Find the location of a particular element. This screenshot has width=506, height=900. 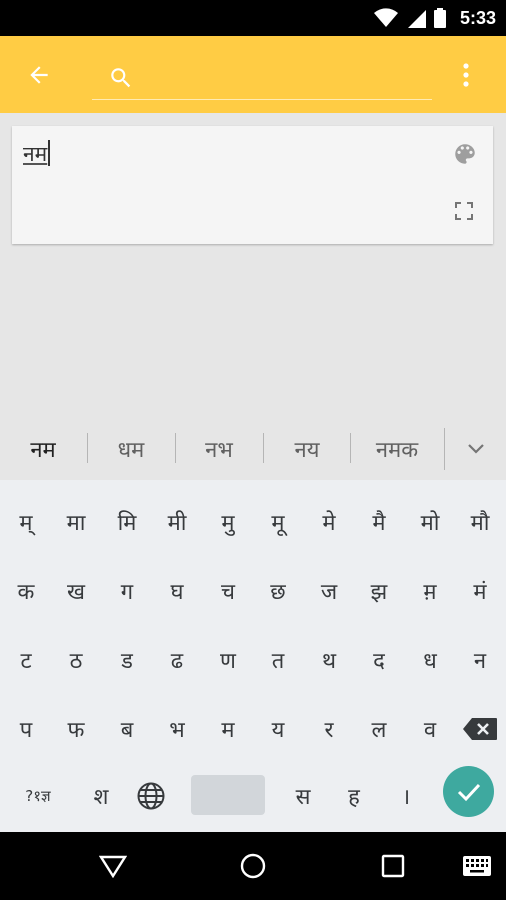

fullscreen-button is located at coordinates (464, 211).